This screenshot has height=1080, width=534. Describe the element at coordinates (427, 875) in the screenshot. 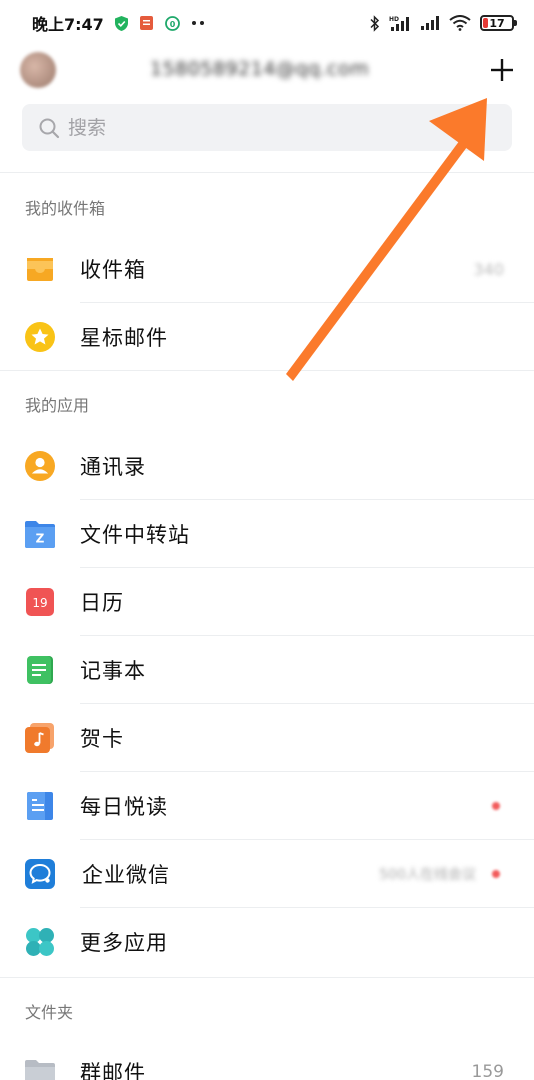

I see `wecom-note: 500人在线会议` at that location.